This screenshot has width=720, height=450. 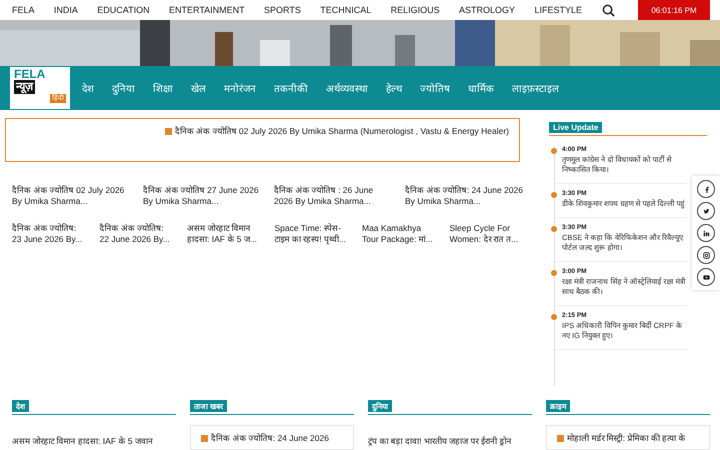 I want to click on search-icon, so click(x=608, y=10).